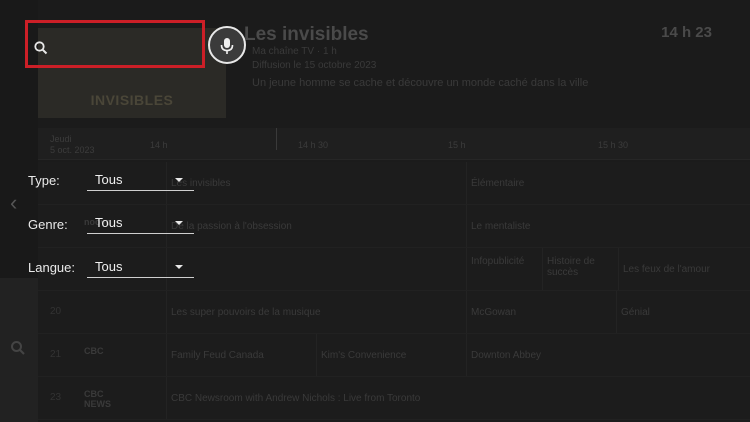 The height and width of the screenshot is (422, 750). Describe the element at coordinates (683, 312) in the screenshot. I see `program-cell: Génial` at that location.